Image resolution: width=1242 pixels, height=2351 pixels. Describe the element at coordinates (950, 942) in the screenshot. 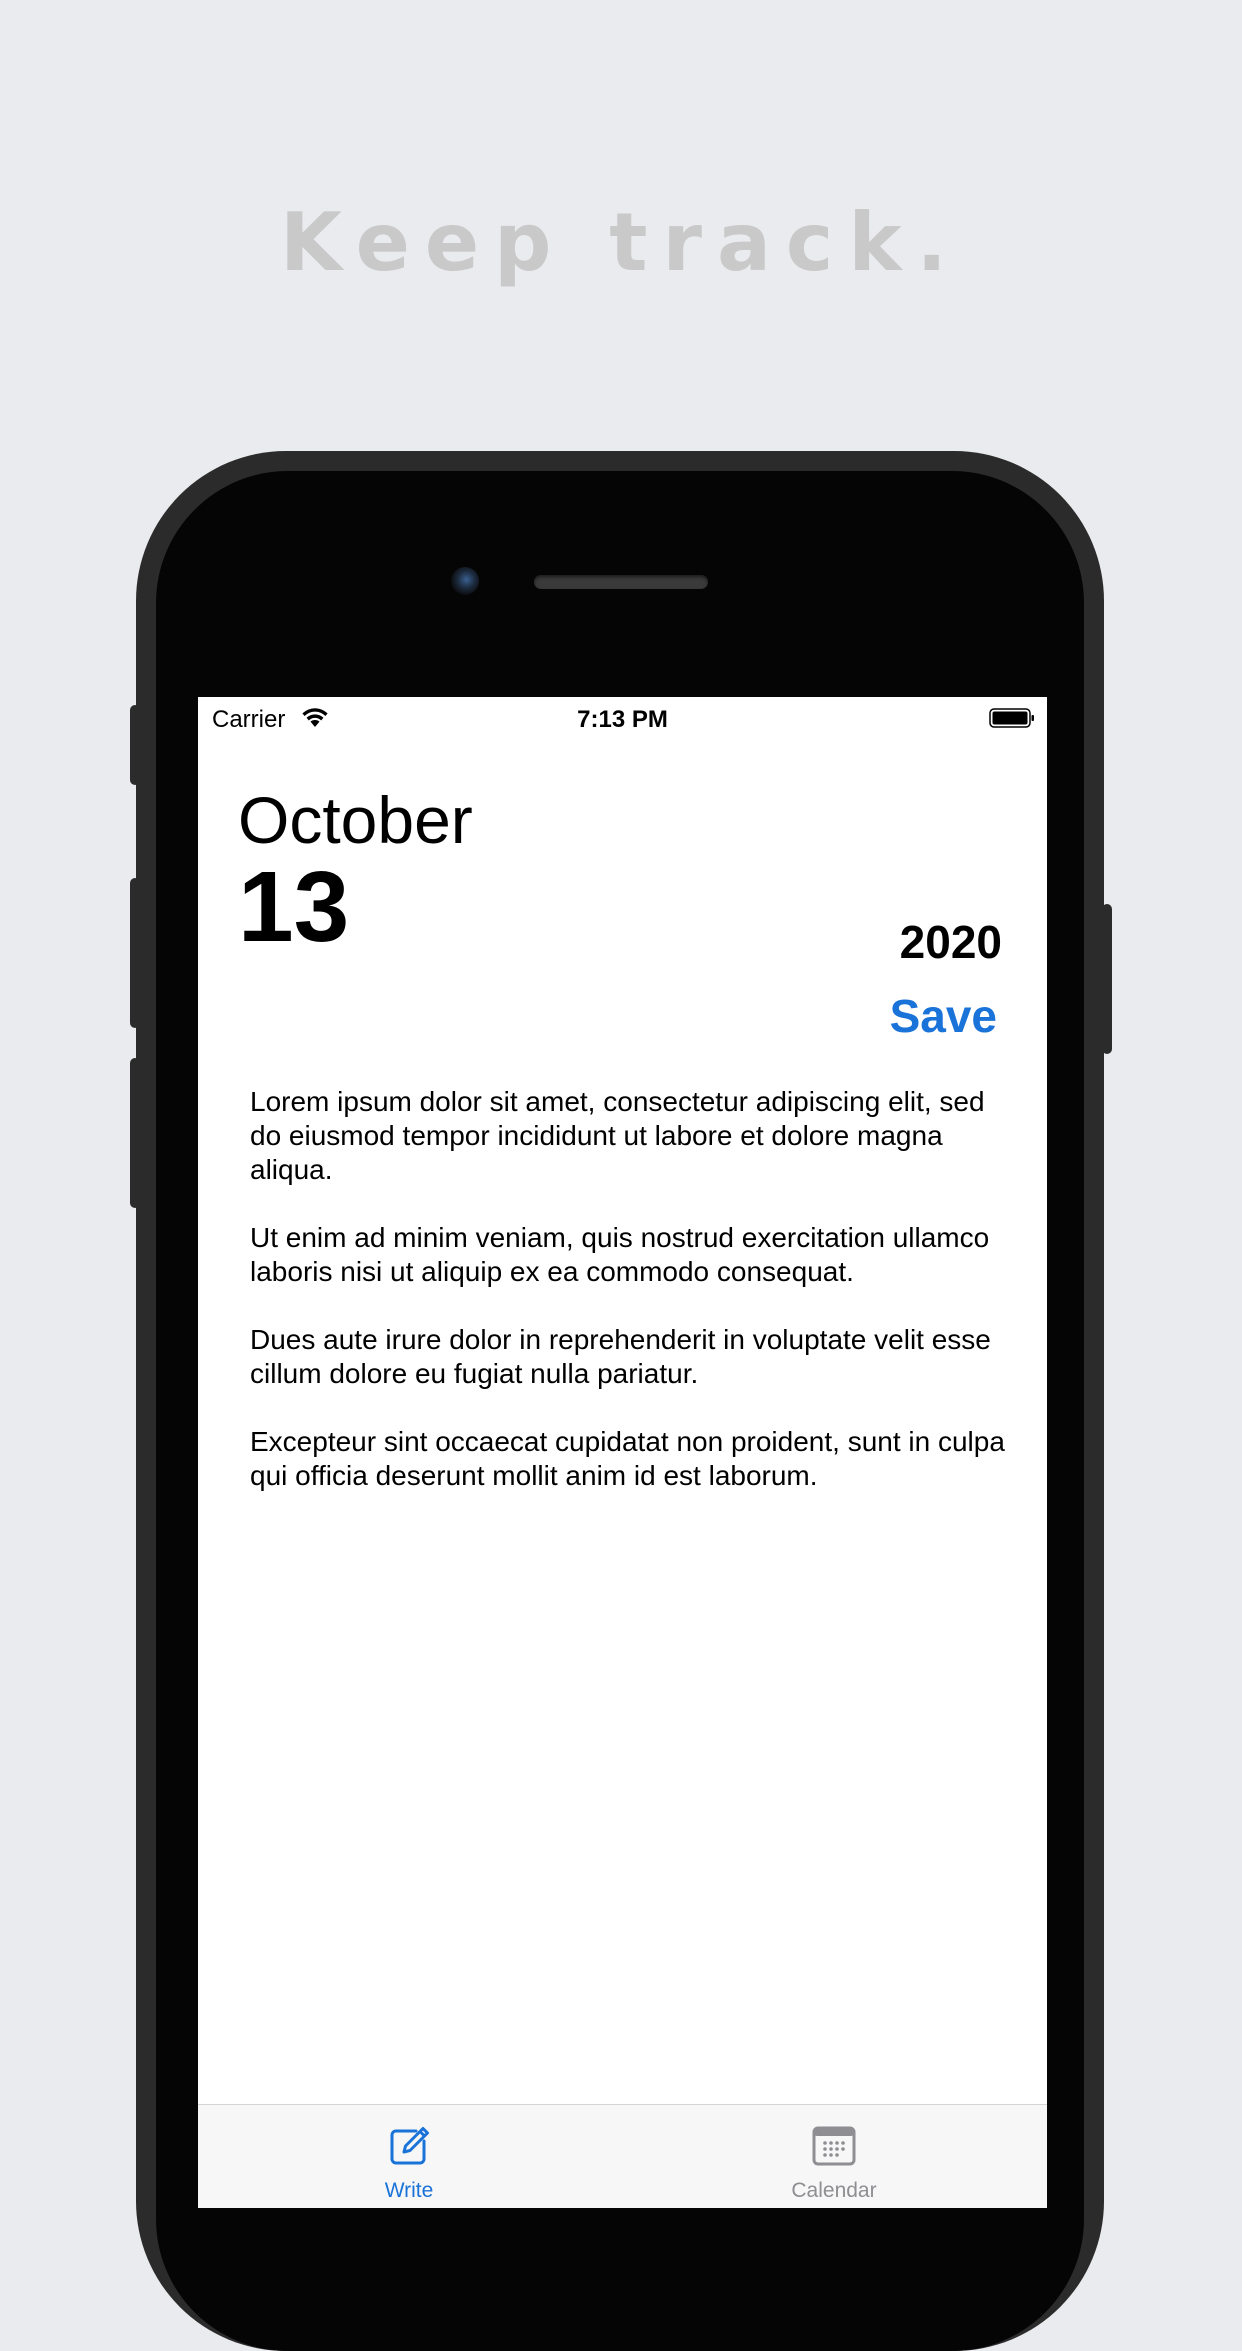

I see `entry-year: 2020` at that location.